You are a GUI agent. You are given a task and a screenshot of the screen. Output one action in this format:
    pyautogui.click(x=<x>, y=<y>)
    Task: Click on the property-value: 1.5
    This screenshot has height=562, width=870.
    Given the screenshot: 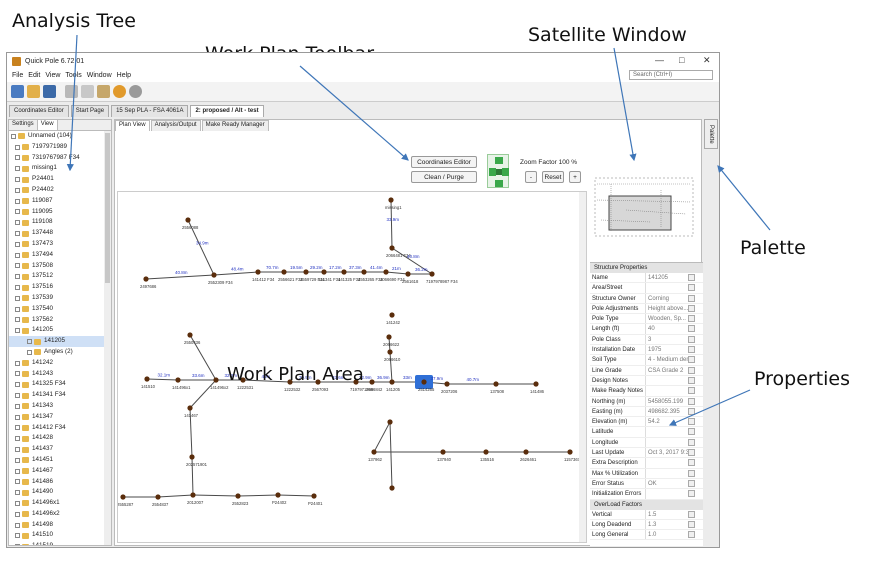 What is the action you would take?
    pyautogui.click(x=666, y=514)
    